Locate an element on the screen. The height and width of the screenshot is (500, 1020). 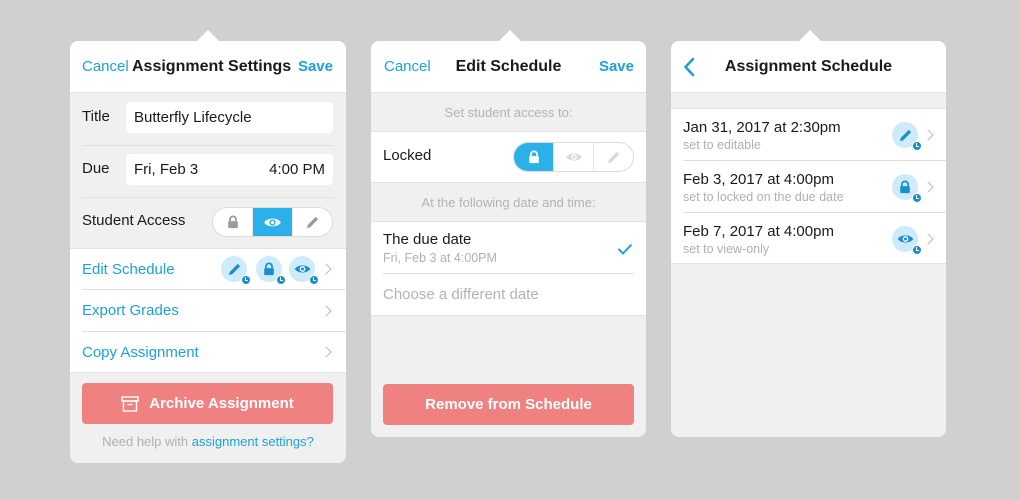
schedule-item-date: Feb 7, 2017 at 4:00pm is located at coordinates (758, 231).